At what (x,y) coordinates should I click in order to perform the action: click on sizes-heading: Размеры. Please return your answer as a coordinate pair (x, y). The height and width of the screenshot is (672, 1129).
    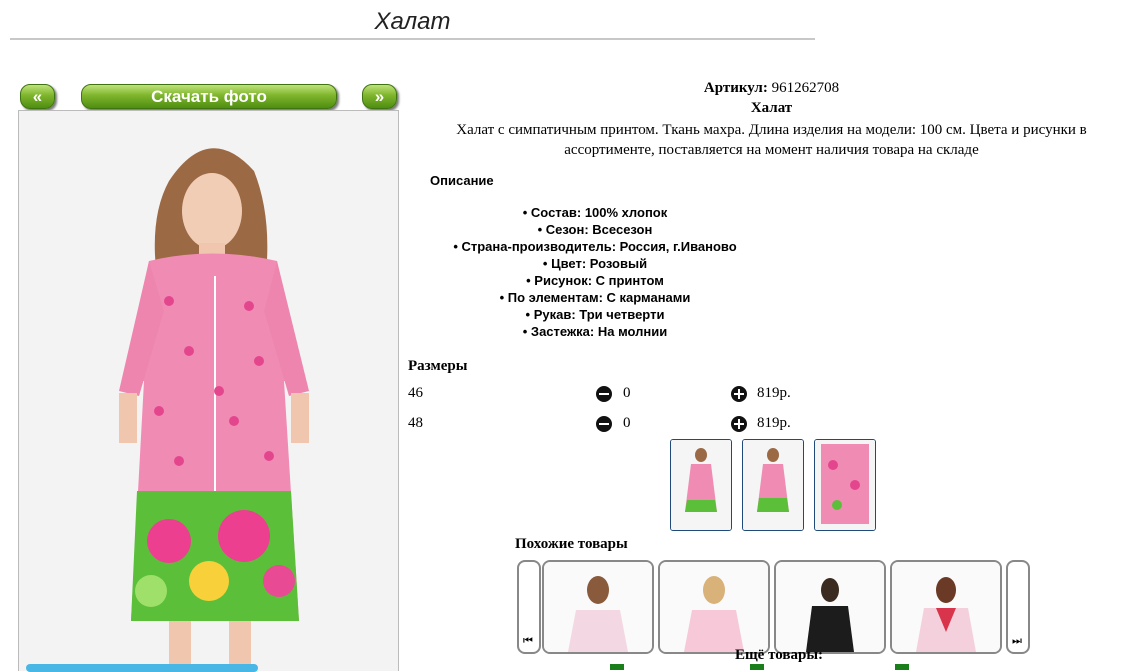
    Looking at the image, I should click on (438, 366).